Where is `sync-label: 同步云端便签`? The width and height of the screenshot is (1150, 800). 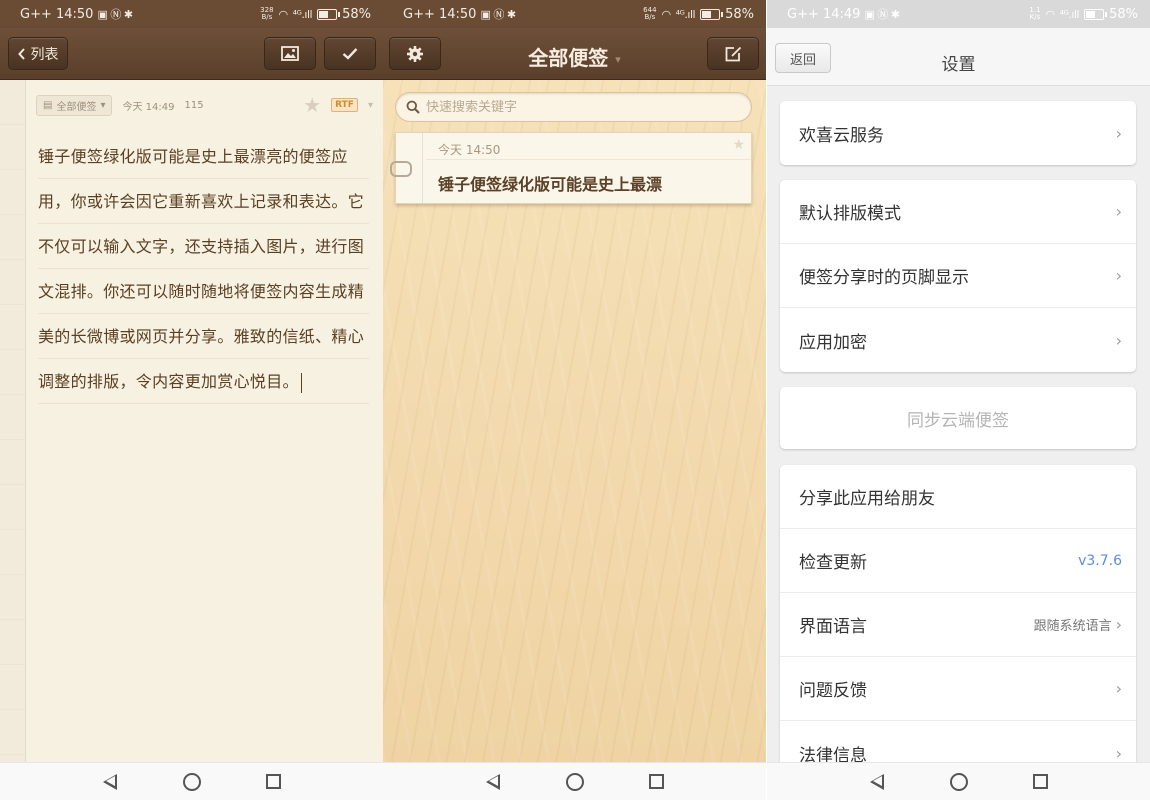 sync-label: 同步云端便签 is located at coordinates (958, 420).